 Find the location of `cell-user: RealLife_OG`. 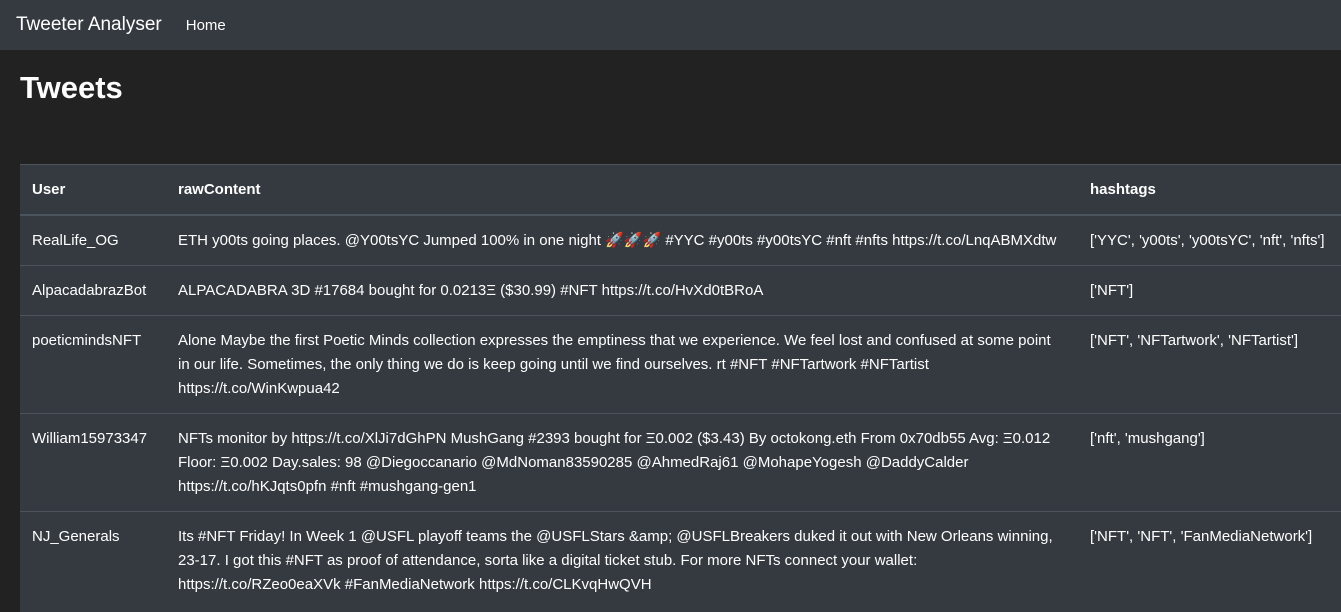

cell-user: RealLife_OG is located at coordinates (93, 240).